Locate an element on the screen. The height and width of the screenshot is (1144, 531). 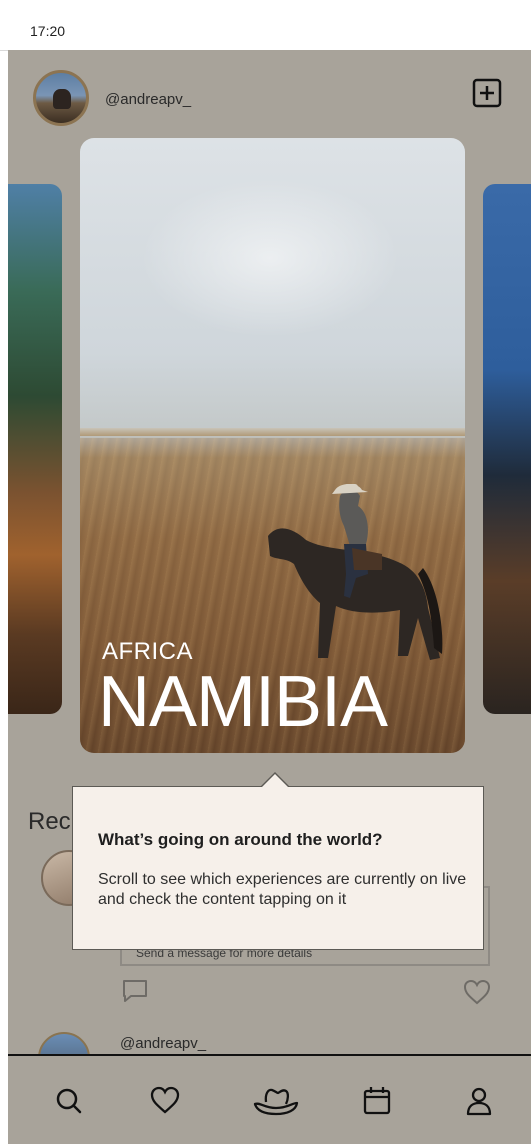
profile-avatar is located at coordinates (61, 98).